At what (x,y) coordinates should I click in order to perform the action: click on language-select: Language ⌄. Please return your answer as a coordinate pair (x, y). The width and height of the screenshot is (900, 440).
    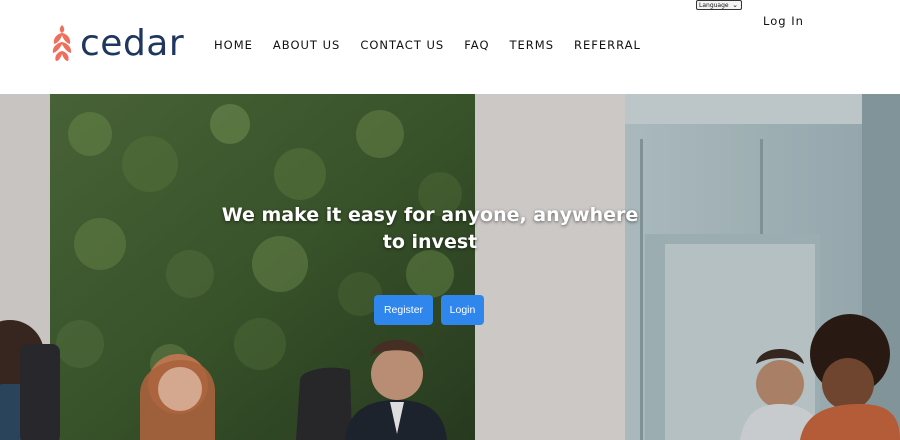
    Looking at the image, I should click on (719, 5).